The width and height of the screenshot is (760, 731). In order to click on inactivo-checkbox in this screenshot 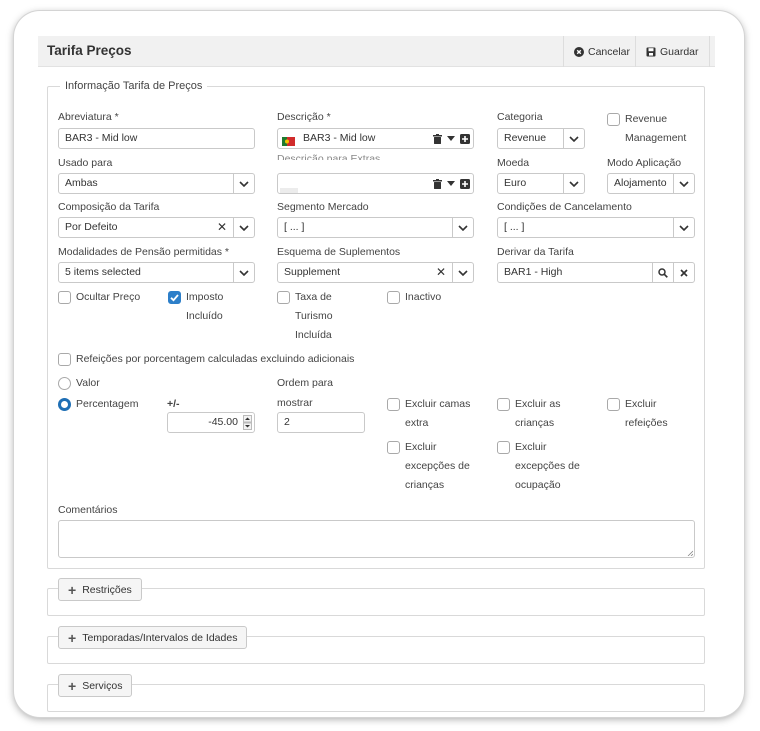, I will do `click(393, 297)`.